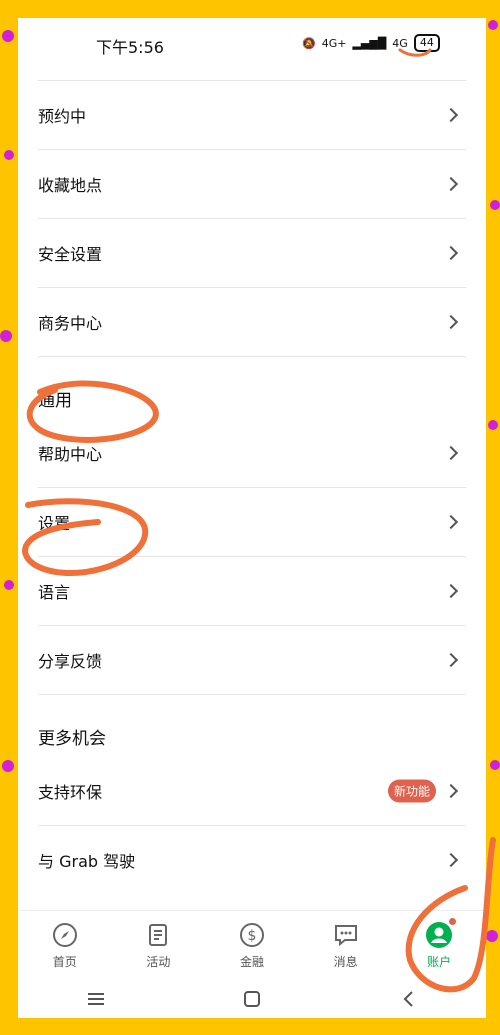 The height and width of the screenshot is (1035, 500). What do you see at coordinates (70, 254) in the screenshot?
I see `menu-item-label: 安全设置` at bounding box center [70, 254].